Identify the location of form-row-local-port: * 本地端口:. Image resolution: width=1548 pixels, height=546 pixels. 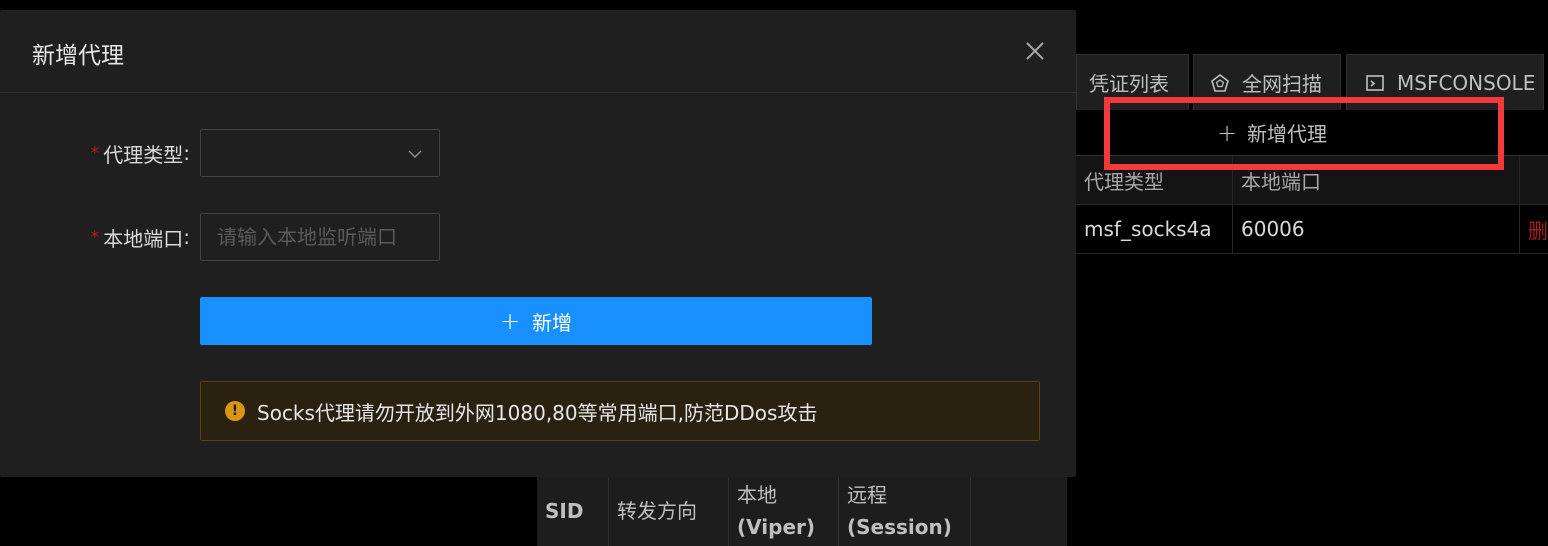
(538, 237).